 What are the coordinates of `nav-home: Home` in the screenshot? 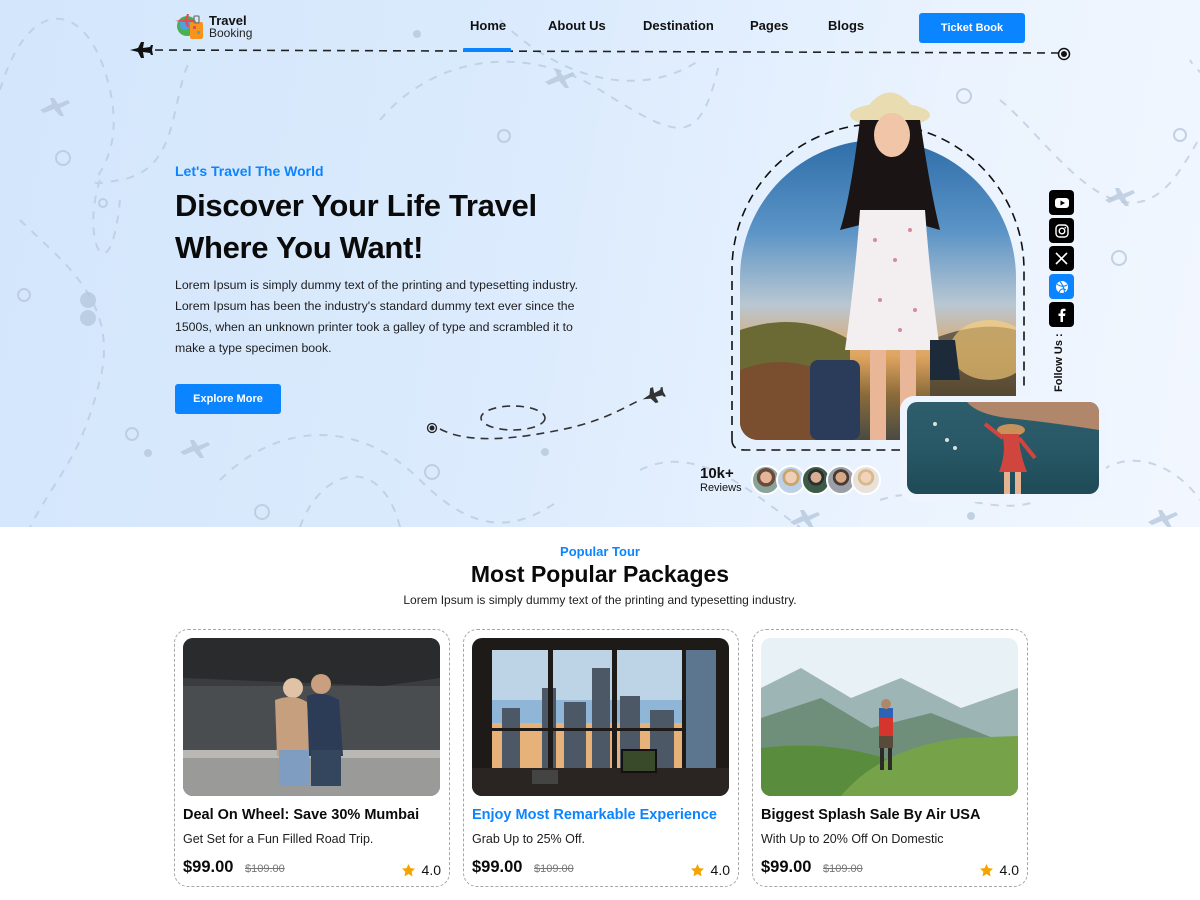 It's located at (488, 25).